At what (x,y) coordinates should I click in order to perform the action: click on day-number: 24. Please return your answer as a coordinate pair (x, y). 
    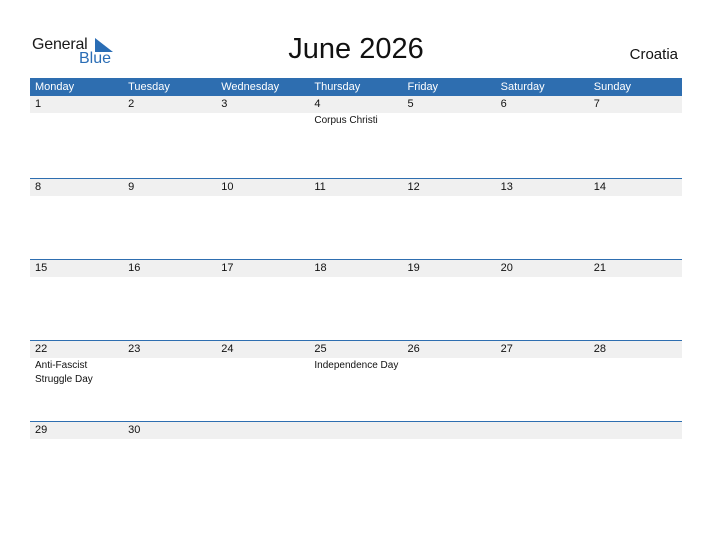
    Looking at the image, I should click on (227, 349).